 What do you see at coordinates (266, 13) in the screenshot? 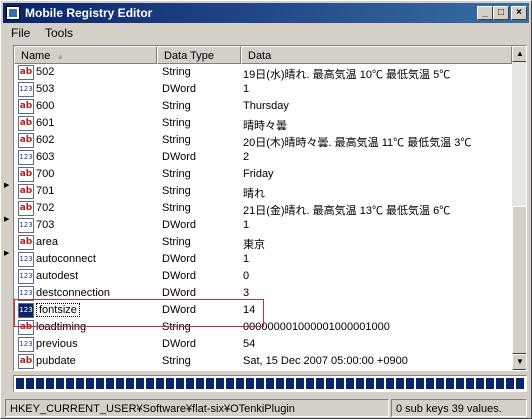
I see `title-bar: Mobile Registry Editor _ □ ×` at bounding box center [266, 13].